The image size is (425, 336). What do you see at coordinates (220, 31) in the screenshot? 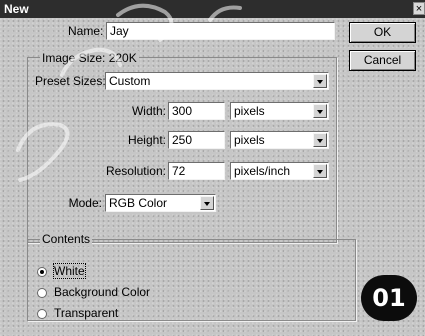
I see `name-field: Jay` at bounding box center [220, 31].